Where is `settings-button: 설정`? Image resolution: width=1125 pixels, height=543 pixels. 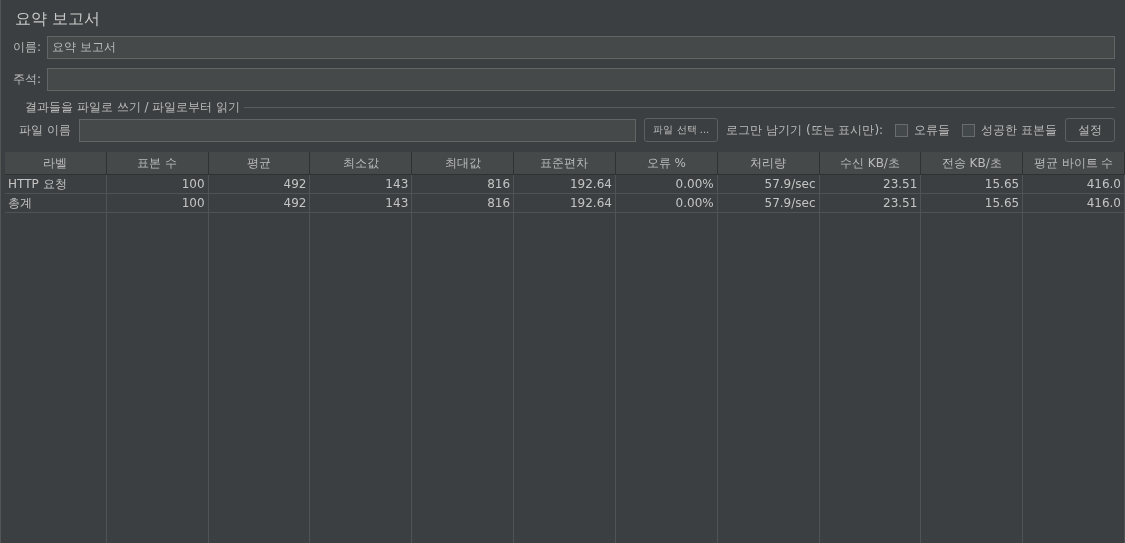
settings-button: 설정 is located at coordinates (1090, 130).